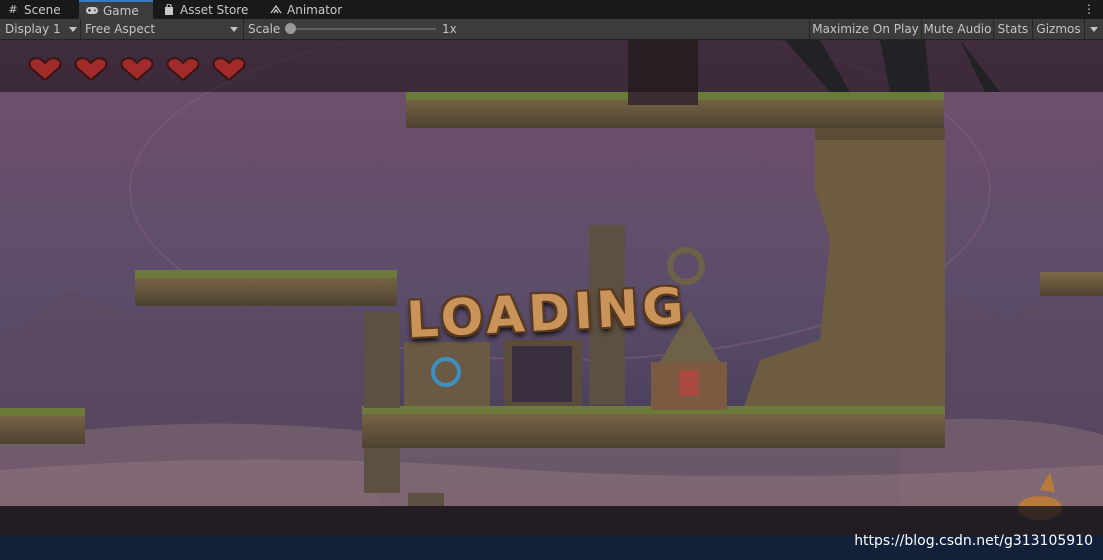 The image size is (1103, 560). I want to click on scale-value: 1x, so click(452, 29).